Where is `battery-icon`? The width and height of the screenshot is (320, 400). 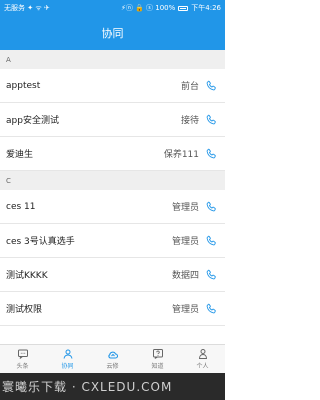
battery-icon is located at coordinates (183, 8).